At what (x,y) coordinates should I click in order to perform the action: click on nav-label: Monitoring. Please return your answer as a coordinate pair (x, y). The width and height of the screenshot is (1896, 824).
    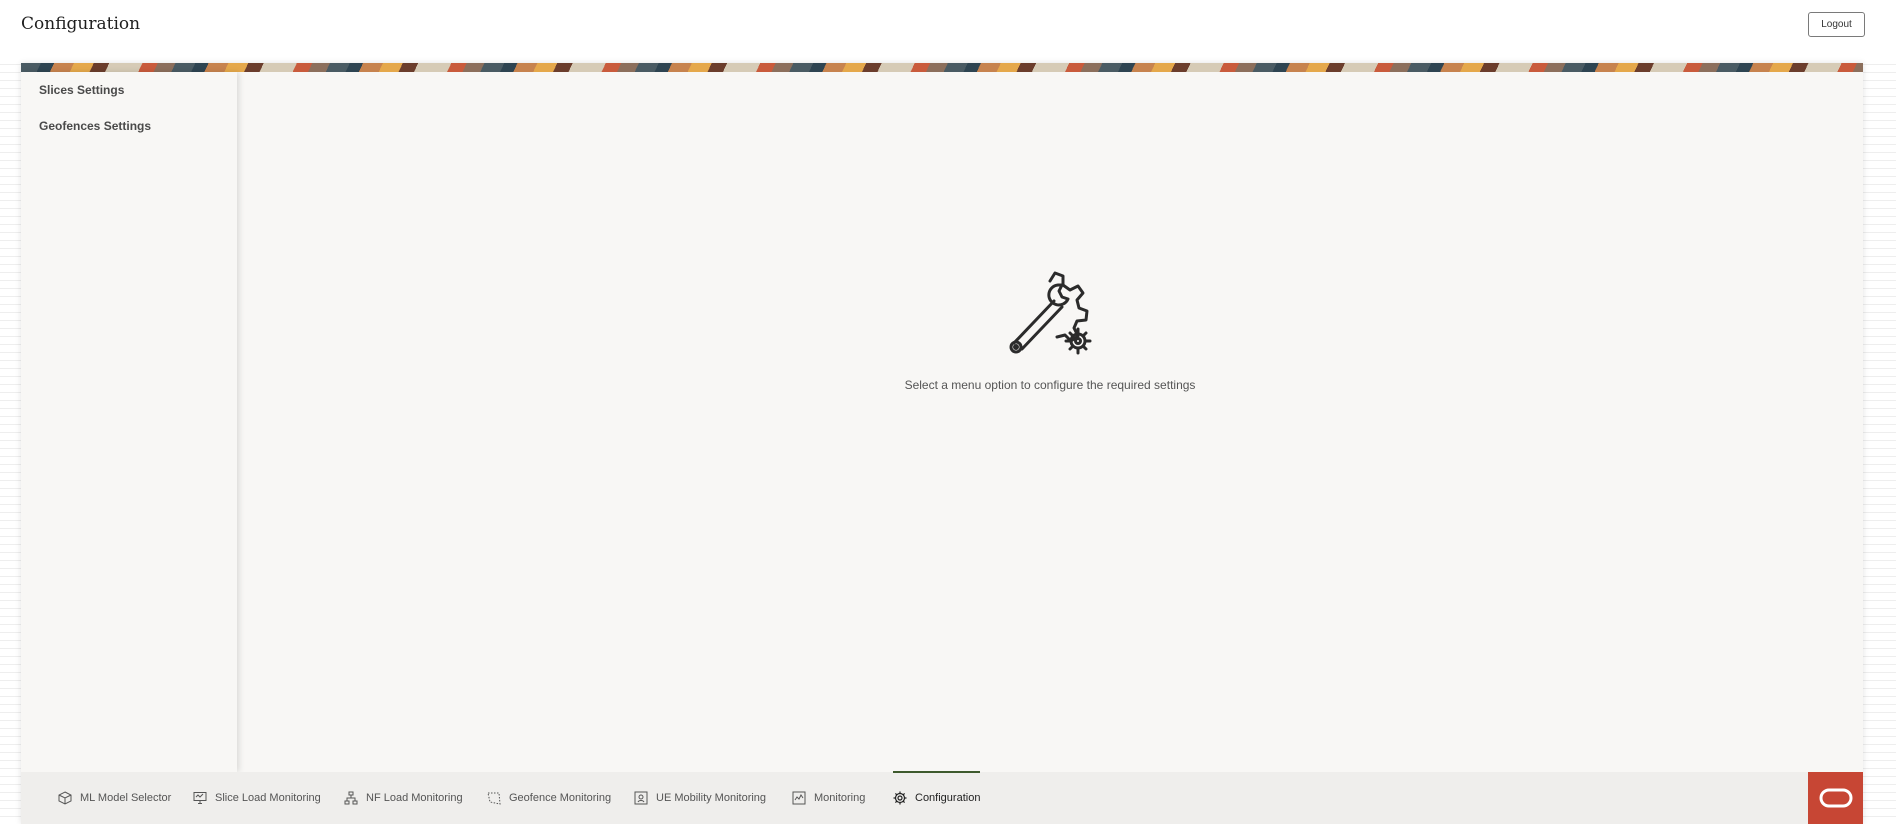
    Looking at the image, I should click on (840, 798).